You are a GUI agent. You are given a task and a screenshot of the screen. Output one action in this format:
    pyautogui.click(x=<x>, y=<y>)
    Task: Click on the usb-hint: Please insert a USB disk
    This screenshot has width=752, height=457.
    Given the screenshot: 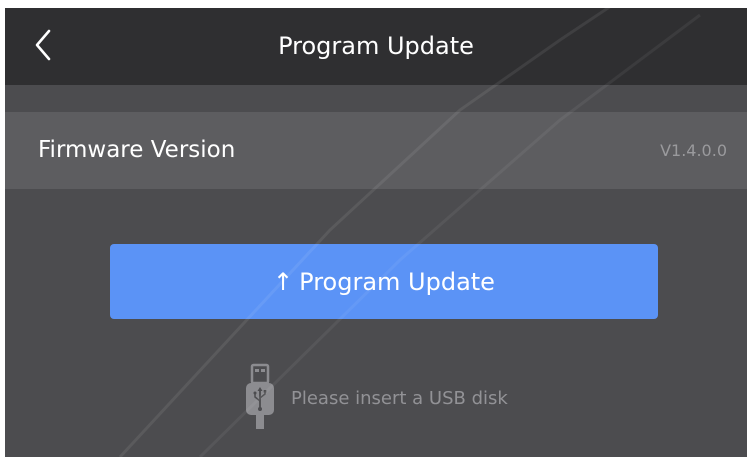 What is the action you would take?
    pyautogui.click(x=375, y=398)
    